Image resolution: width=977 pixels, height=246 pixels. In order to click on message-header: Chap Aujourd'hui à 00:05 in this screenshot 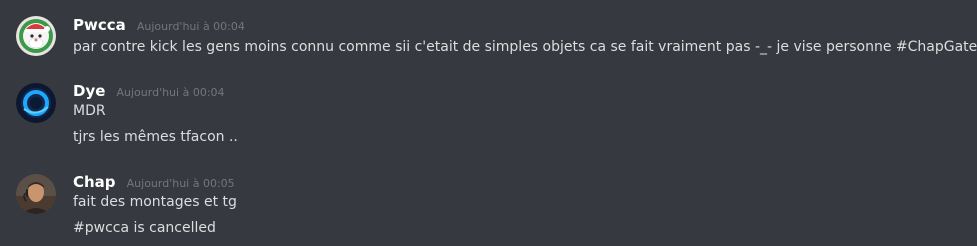, I will do `click(154, 182)`.